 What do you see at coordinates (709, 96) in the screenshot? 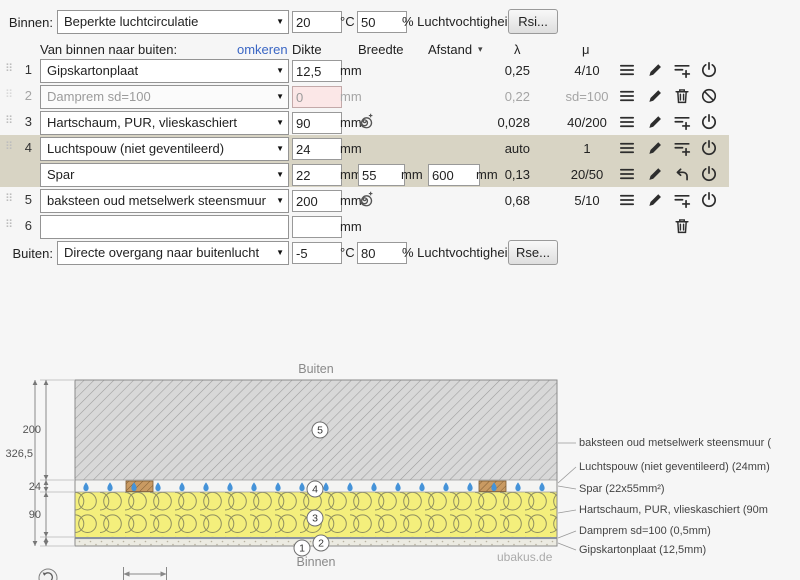
I see `ban-icon` at bounding box center [709, 96].